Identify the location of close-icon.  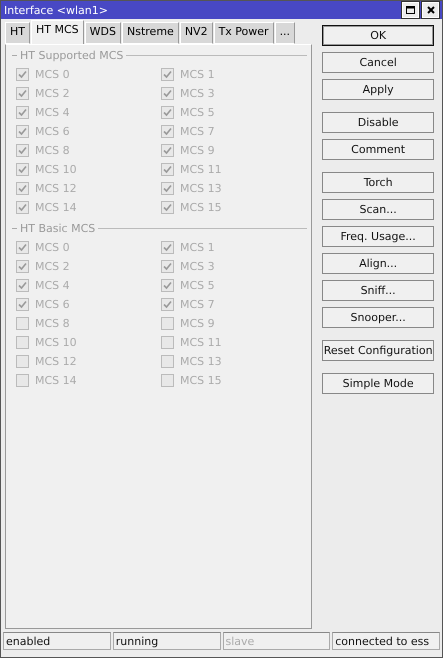
(430, 10).